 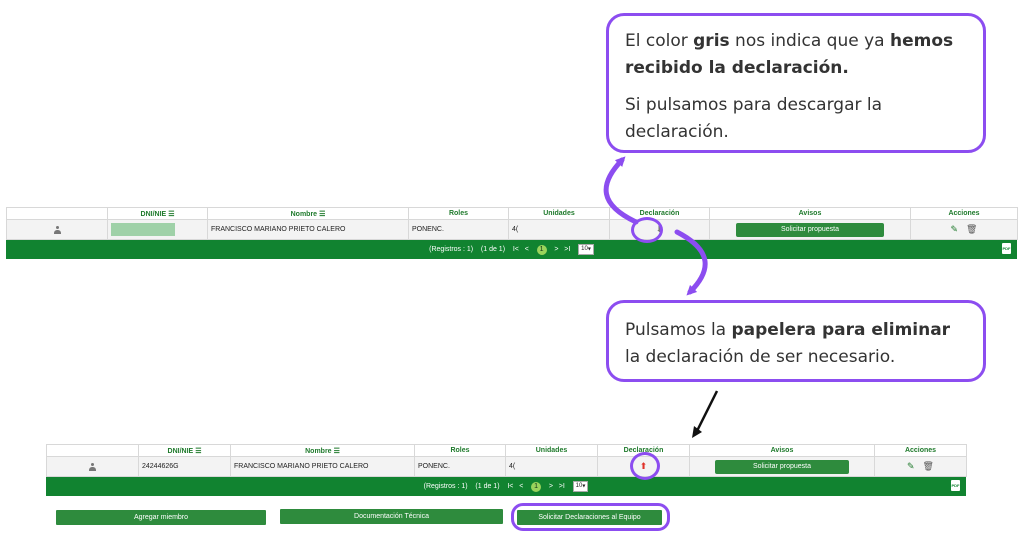 What do you see at coordinates (661, 297) in the screenshot?
I see `annotation-arrows` at bounding box center [661, 297].